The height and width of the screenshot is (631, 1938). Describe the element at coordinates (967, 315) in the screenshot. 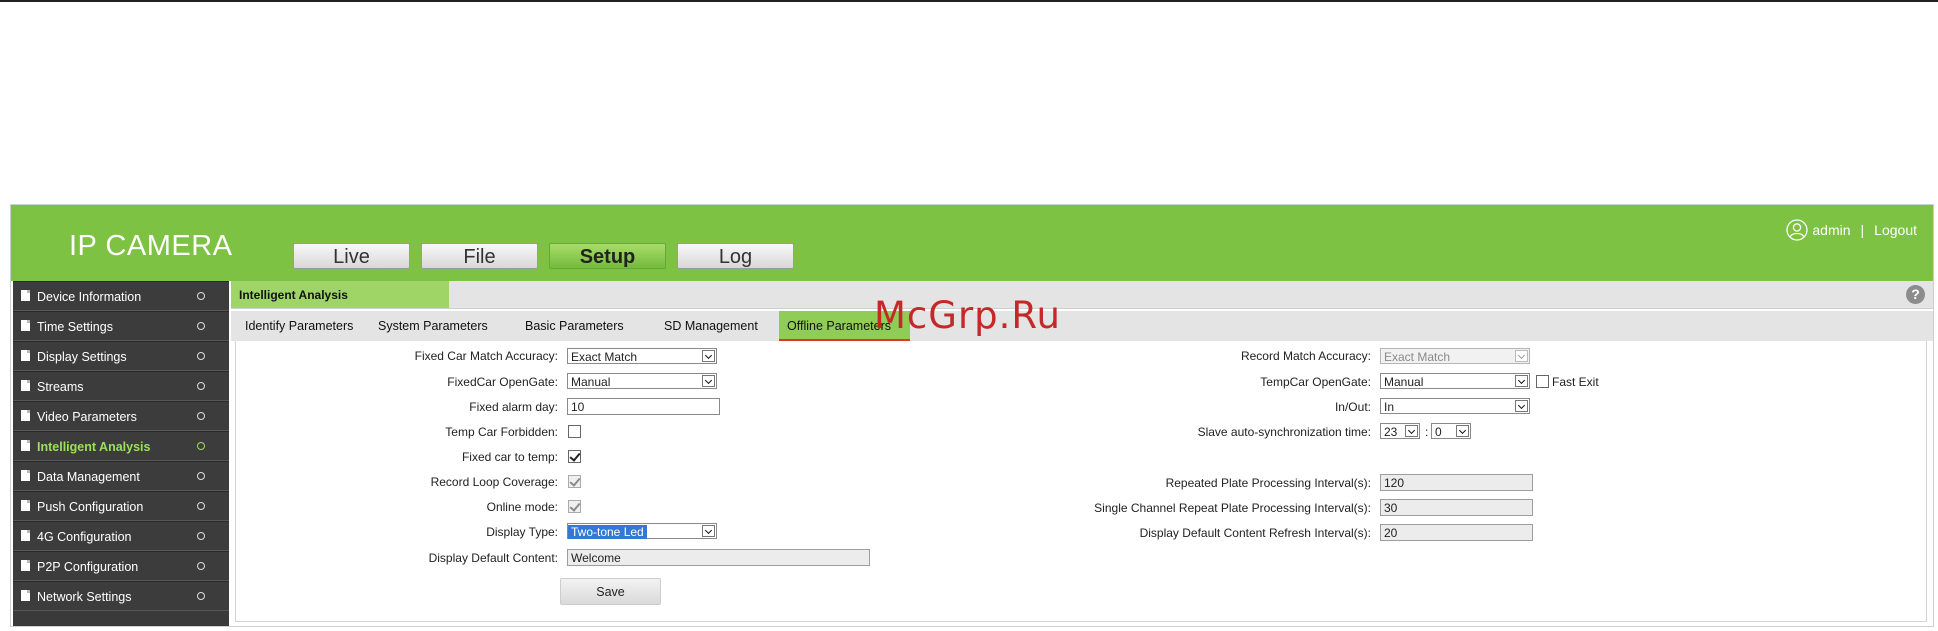

I see `watermark-text: McGrp.Ru` at that location.